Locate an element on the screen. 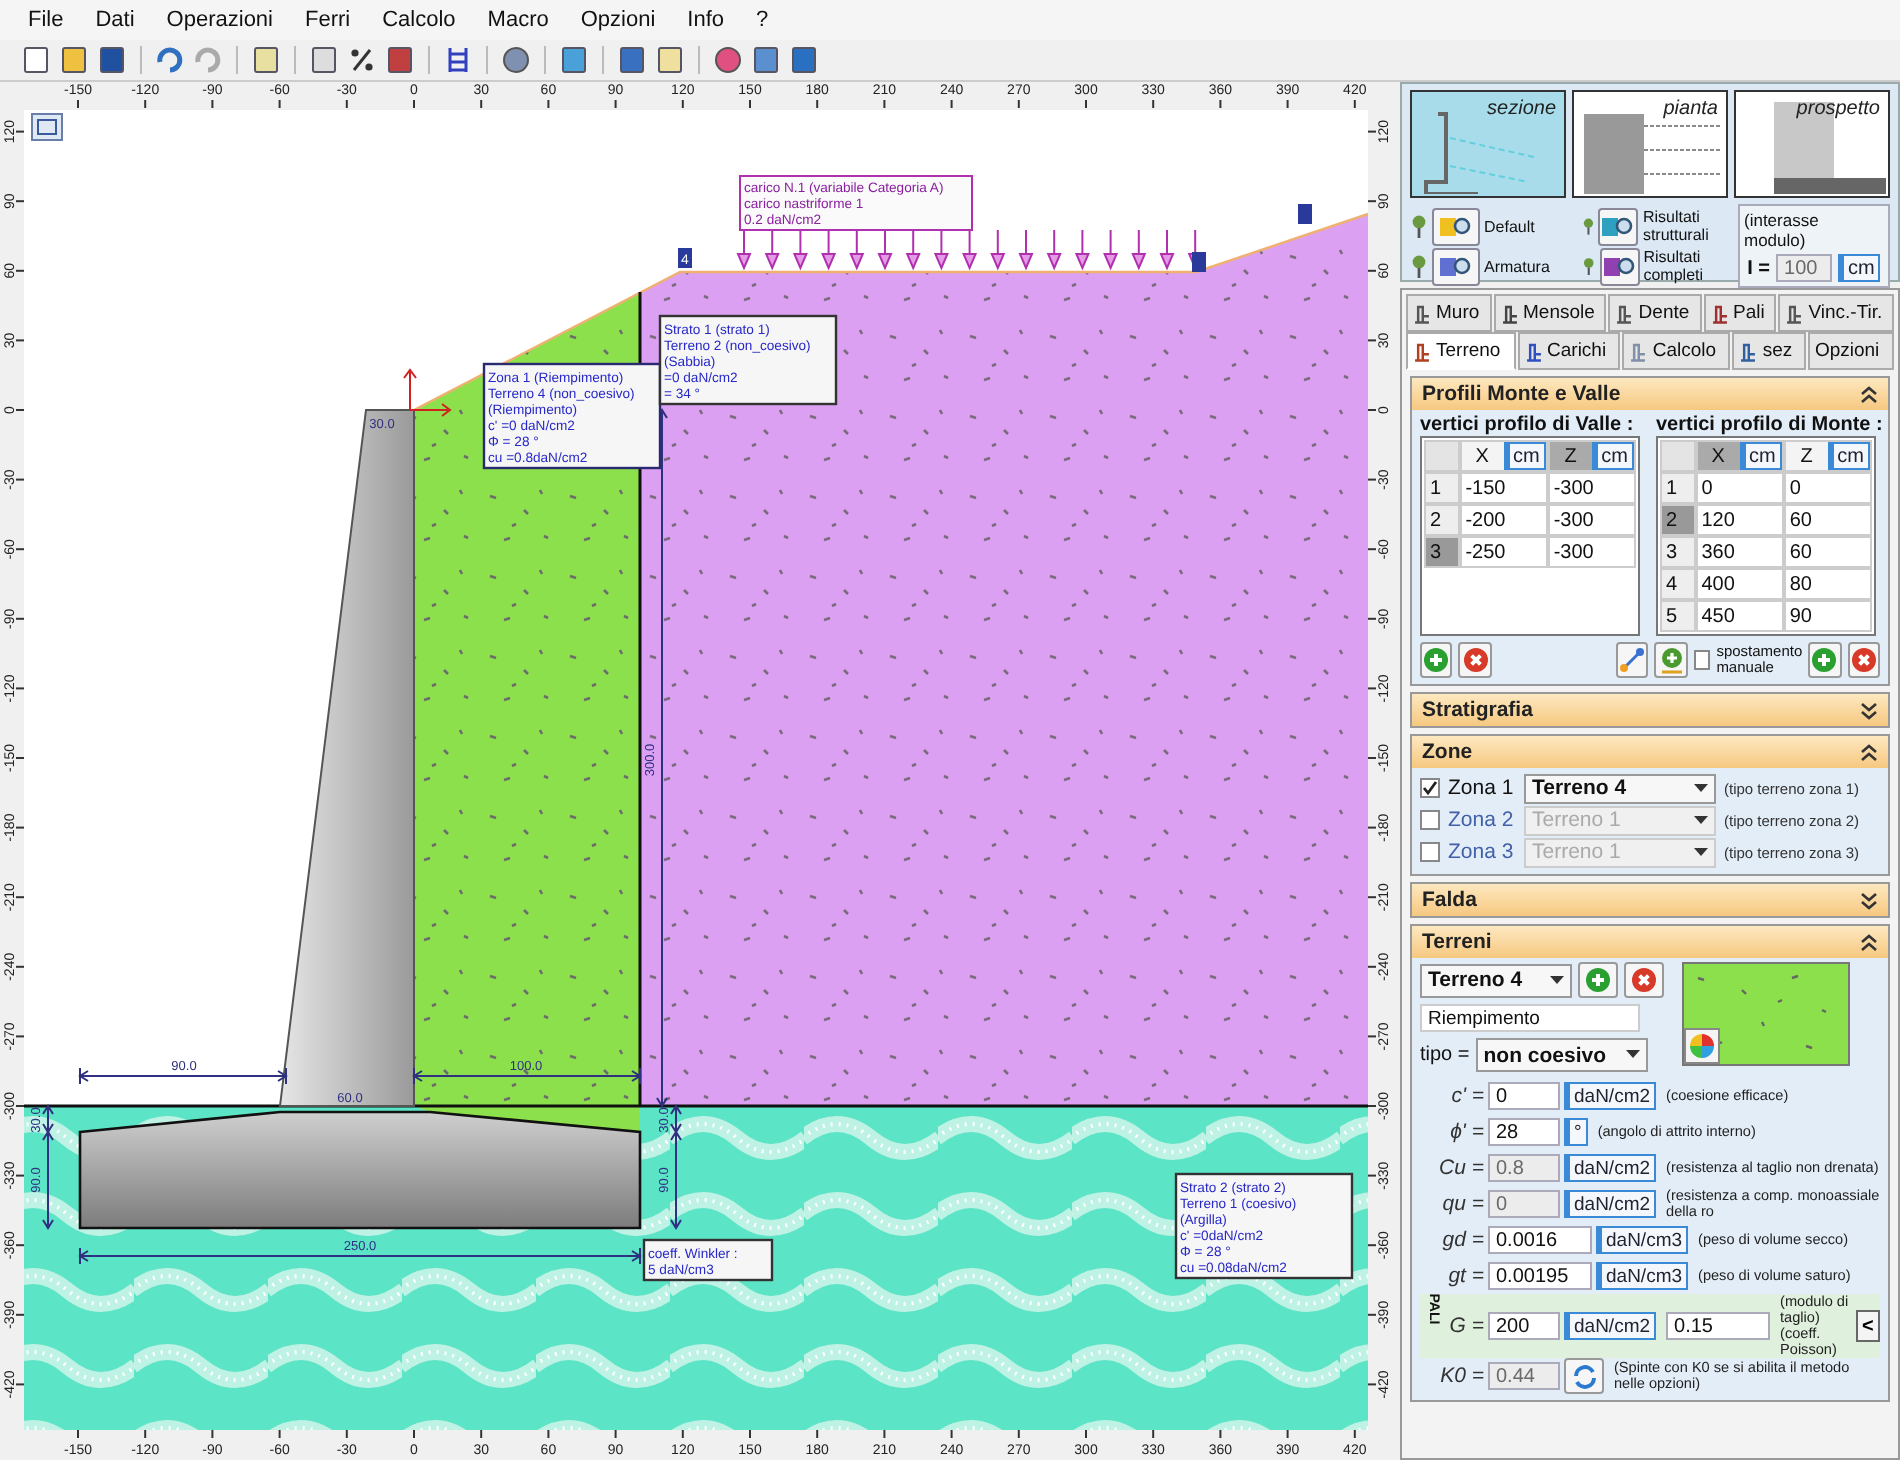 The width and height of the screenshot is (1900, 1460). annotation-box is located at coordinates (708, 1260).